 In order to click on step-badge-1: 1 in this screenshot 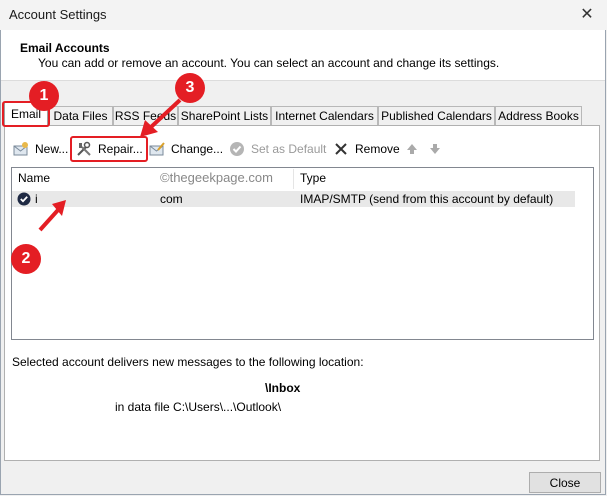, I will do `click(44, 96)`.